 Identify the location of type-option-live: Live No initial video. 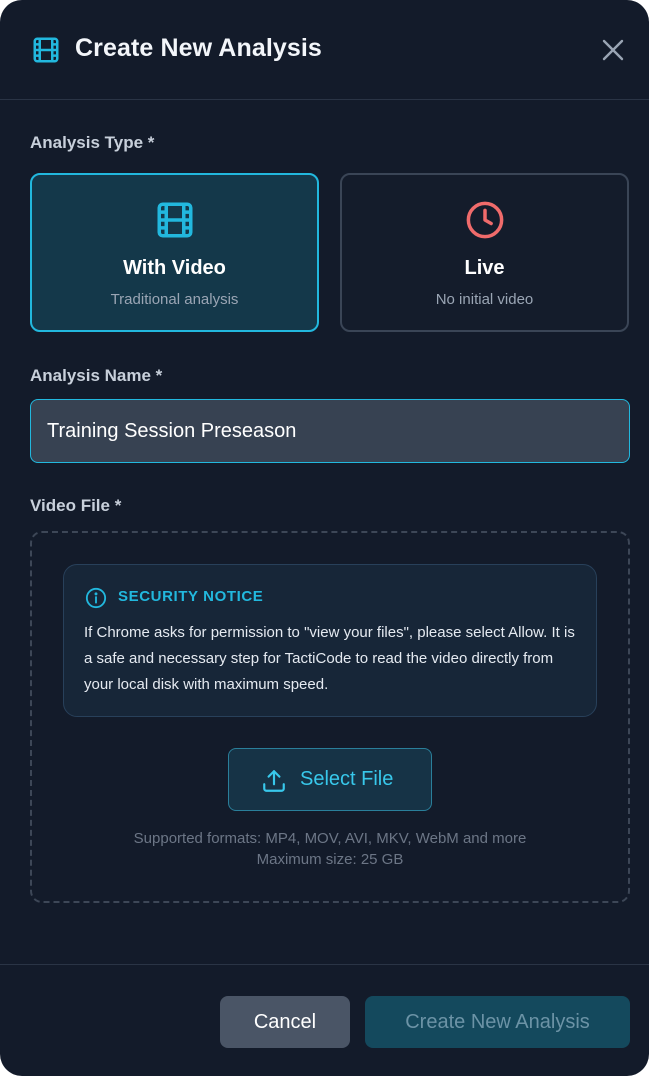
(484, 252).